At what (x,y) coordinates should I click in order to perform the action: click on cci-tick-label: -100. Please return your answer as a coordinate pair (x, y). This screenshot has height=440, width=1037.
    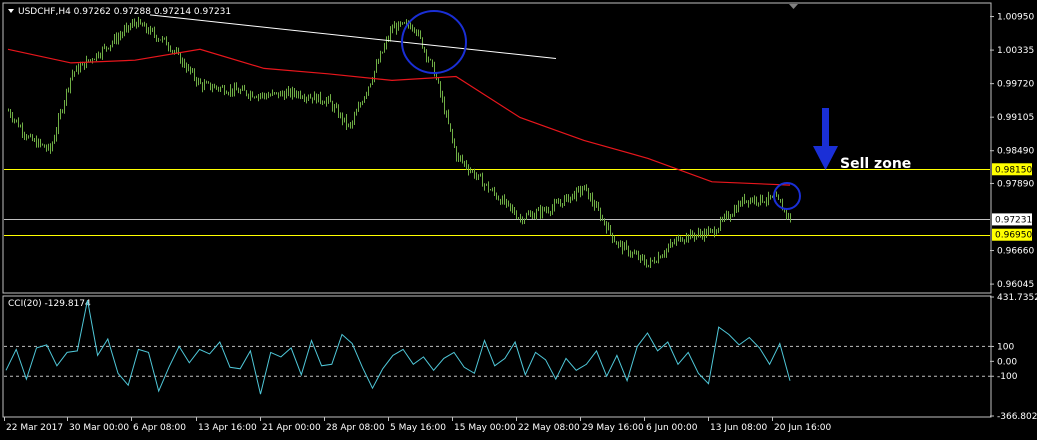
    Looking at the image, I should click on (1007, 377).